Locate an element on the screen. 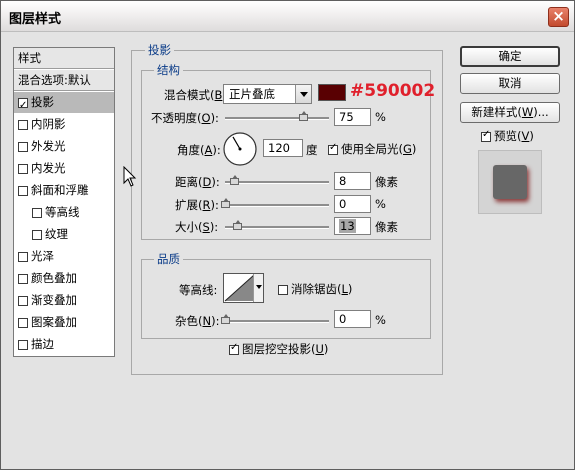 This screenshot has height=470, width=575. style-item: 渐变叠加 is located at coordinates (64, 300).